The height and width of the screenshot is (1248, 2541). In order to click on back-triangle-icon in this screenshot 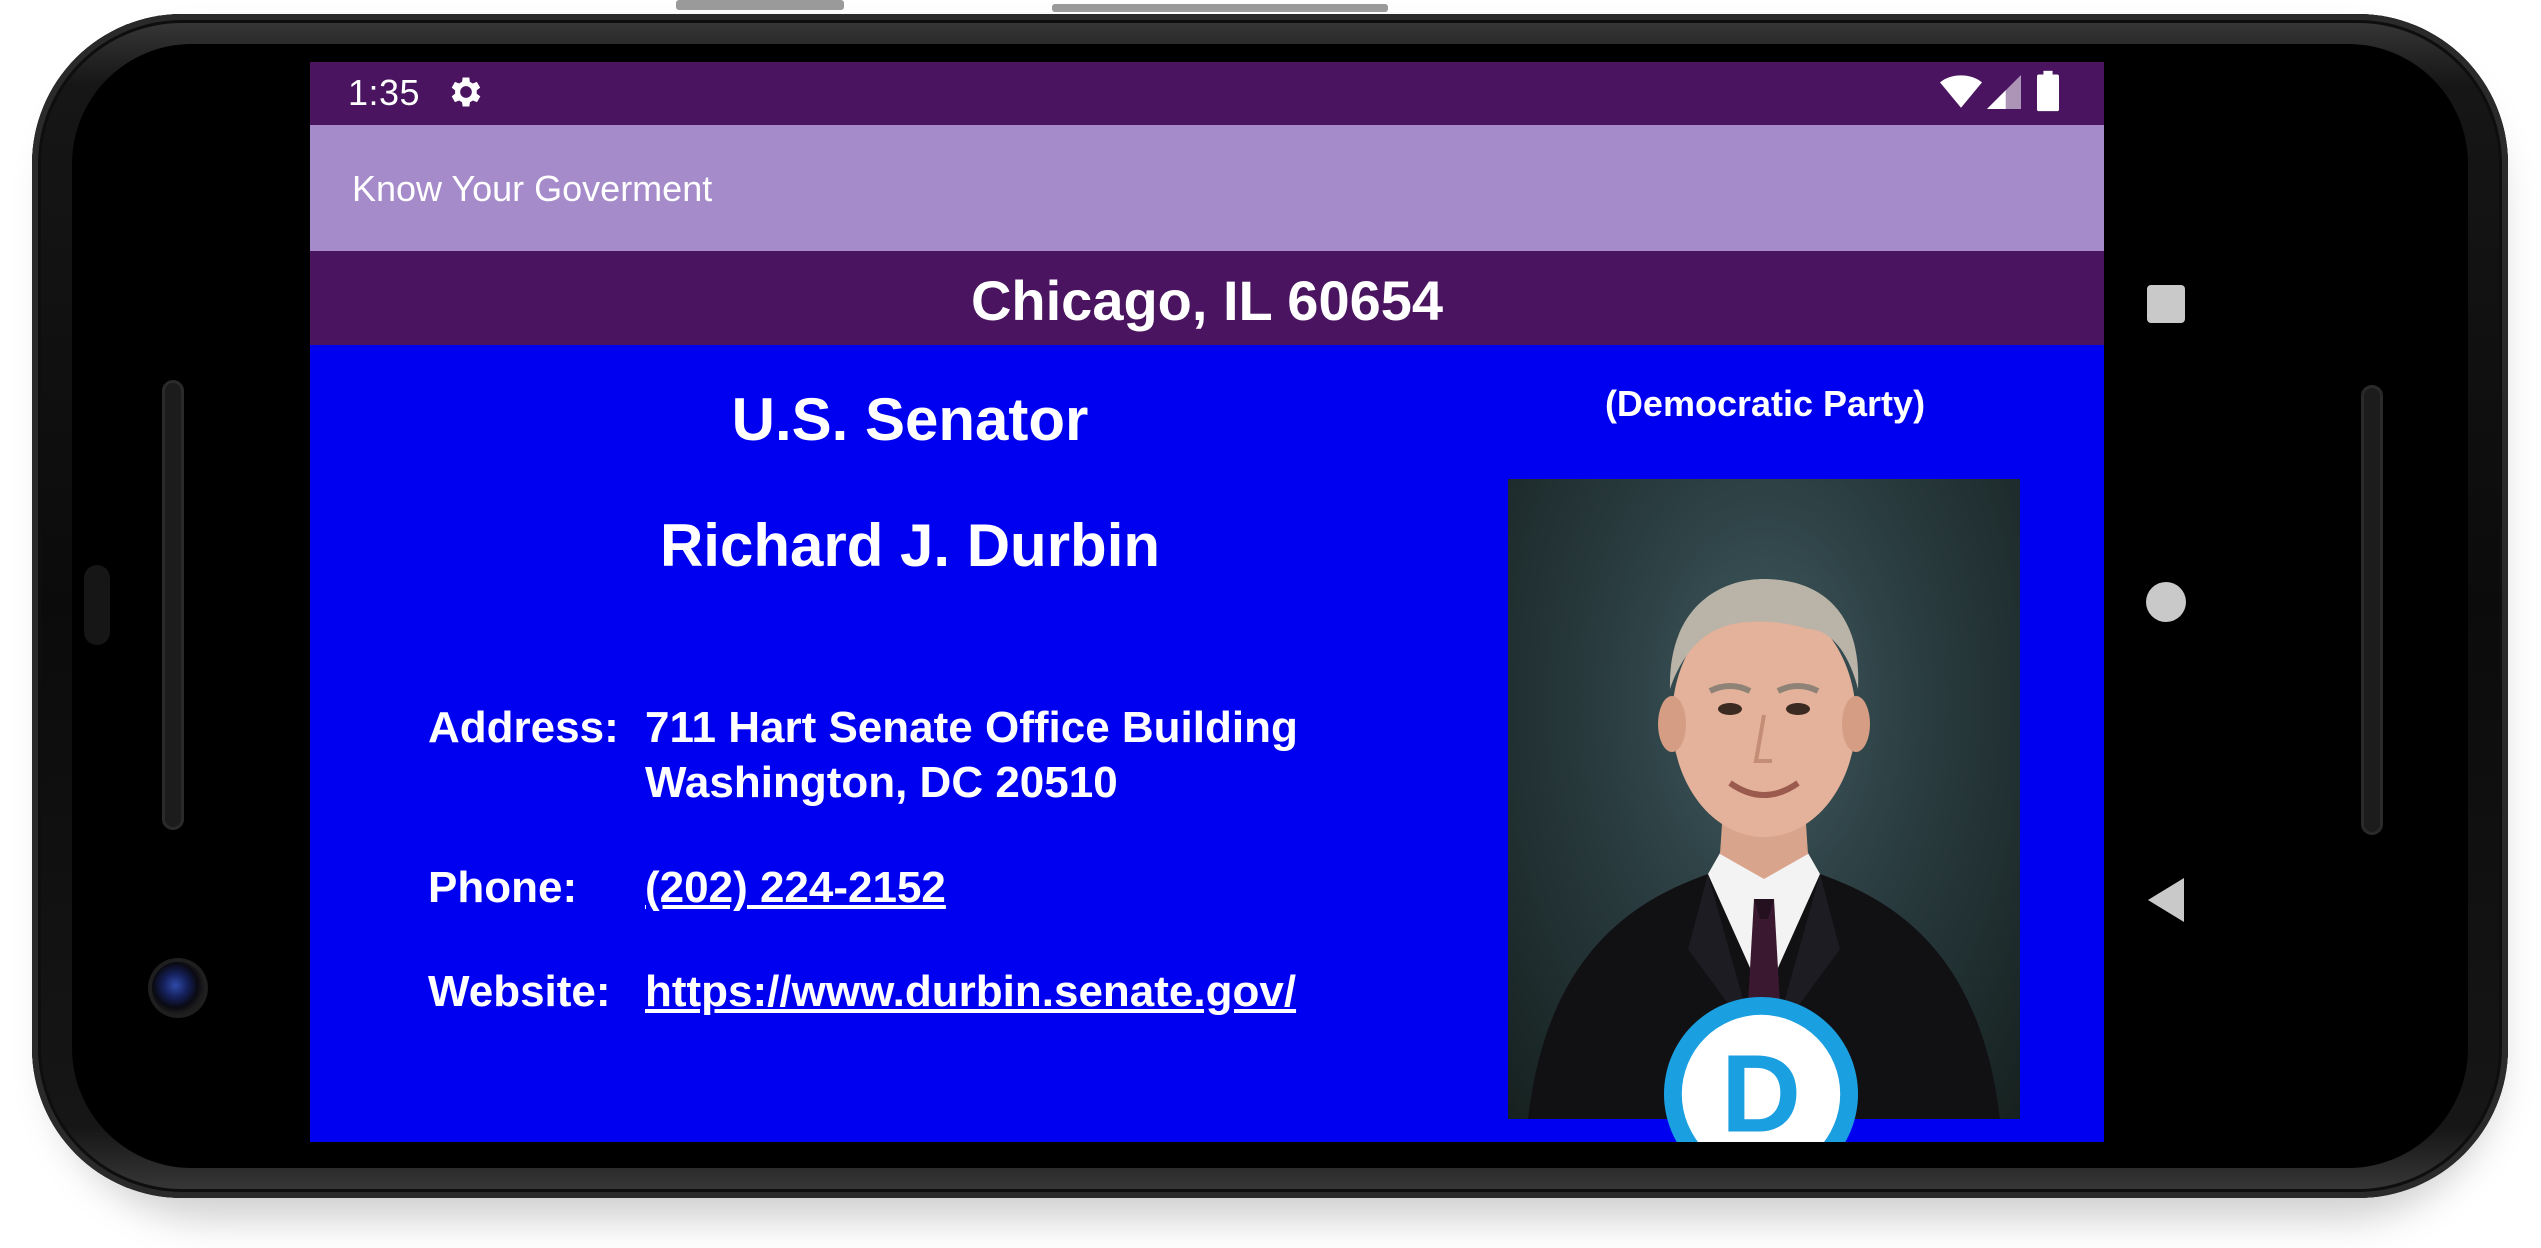, I will do `click(2166, 900)`.